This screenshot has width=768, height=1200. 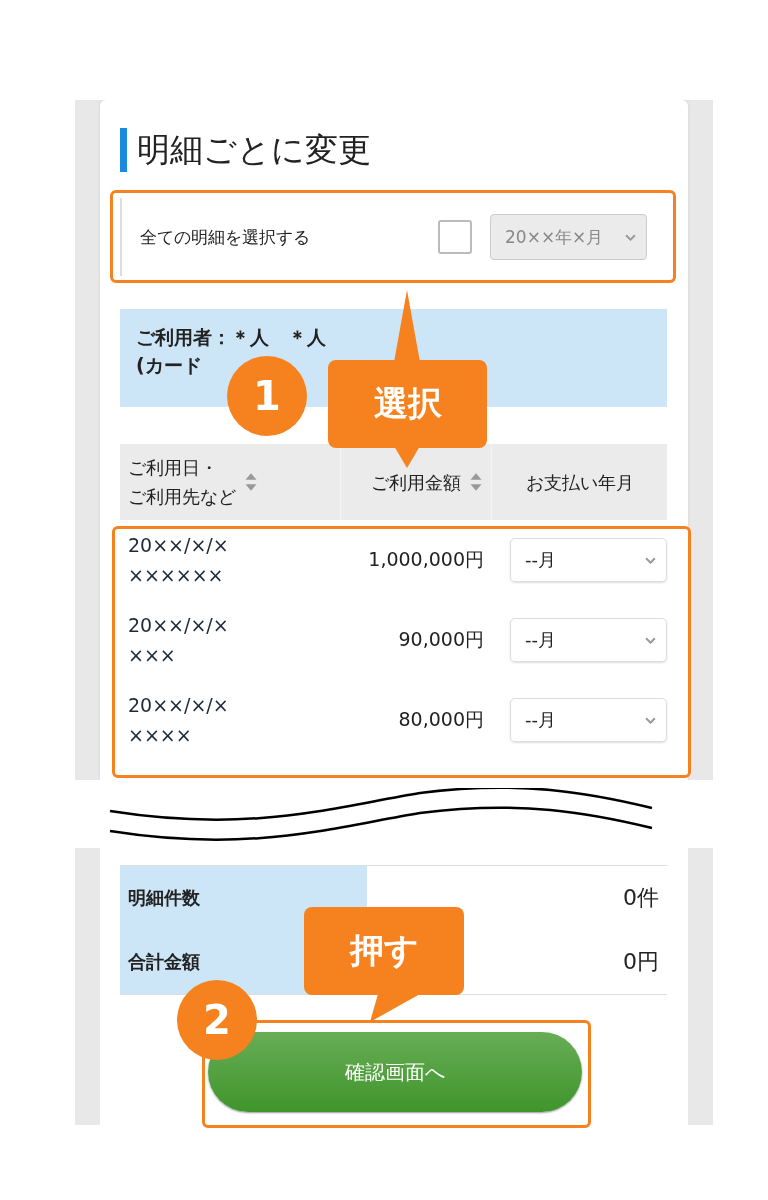 What do you see at coordinates (152, 655) in the screenshot?
I see `merchant-cell-text: ×××` at bounding box center [152, 655].